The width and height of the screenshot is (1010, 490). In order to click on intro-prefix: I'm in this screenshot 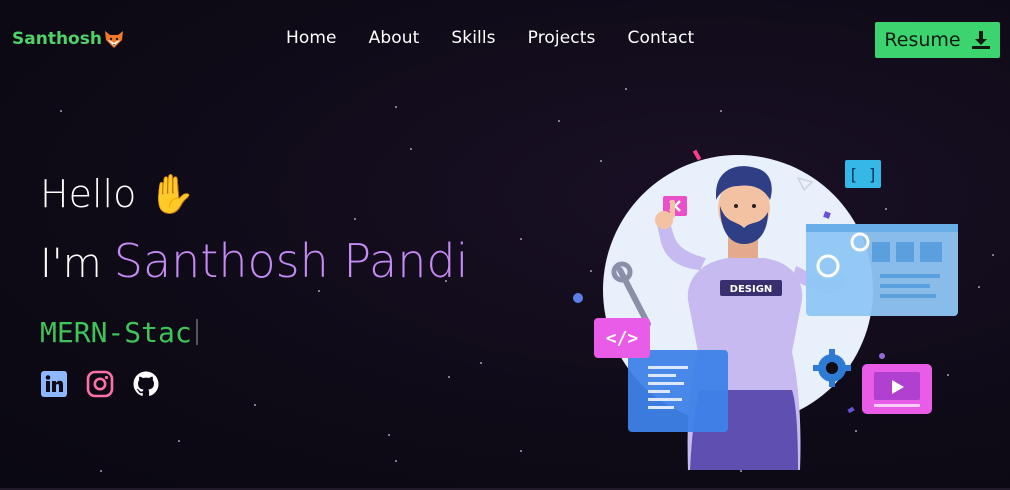, I will do `click(71, 264)`.